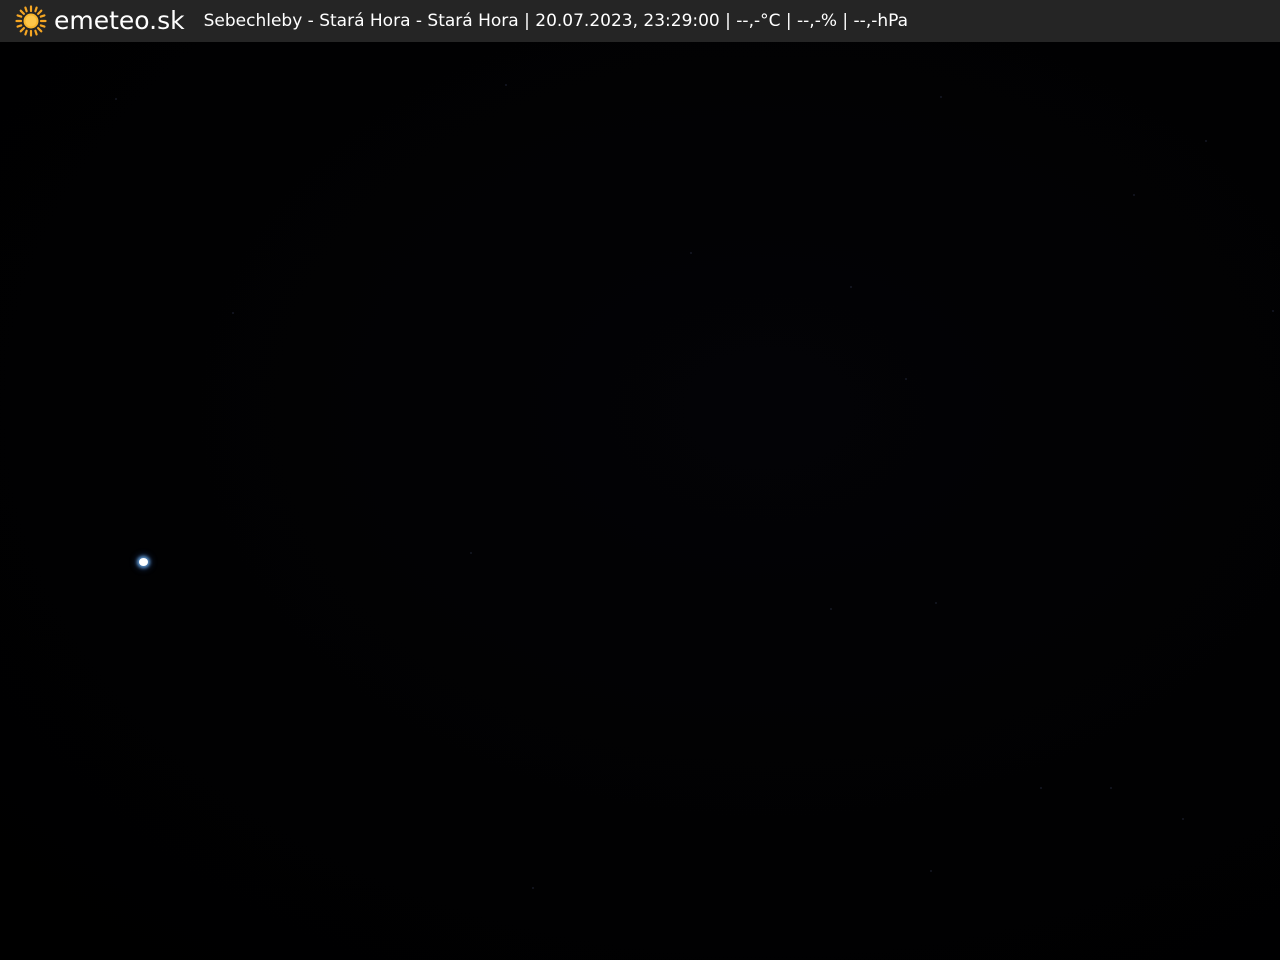  Describe the element at coordinates (143, 562) in the screenshot. I see `bright-light-point` at that location.